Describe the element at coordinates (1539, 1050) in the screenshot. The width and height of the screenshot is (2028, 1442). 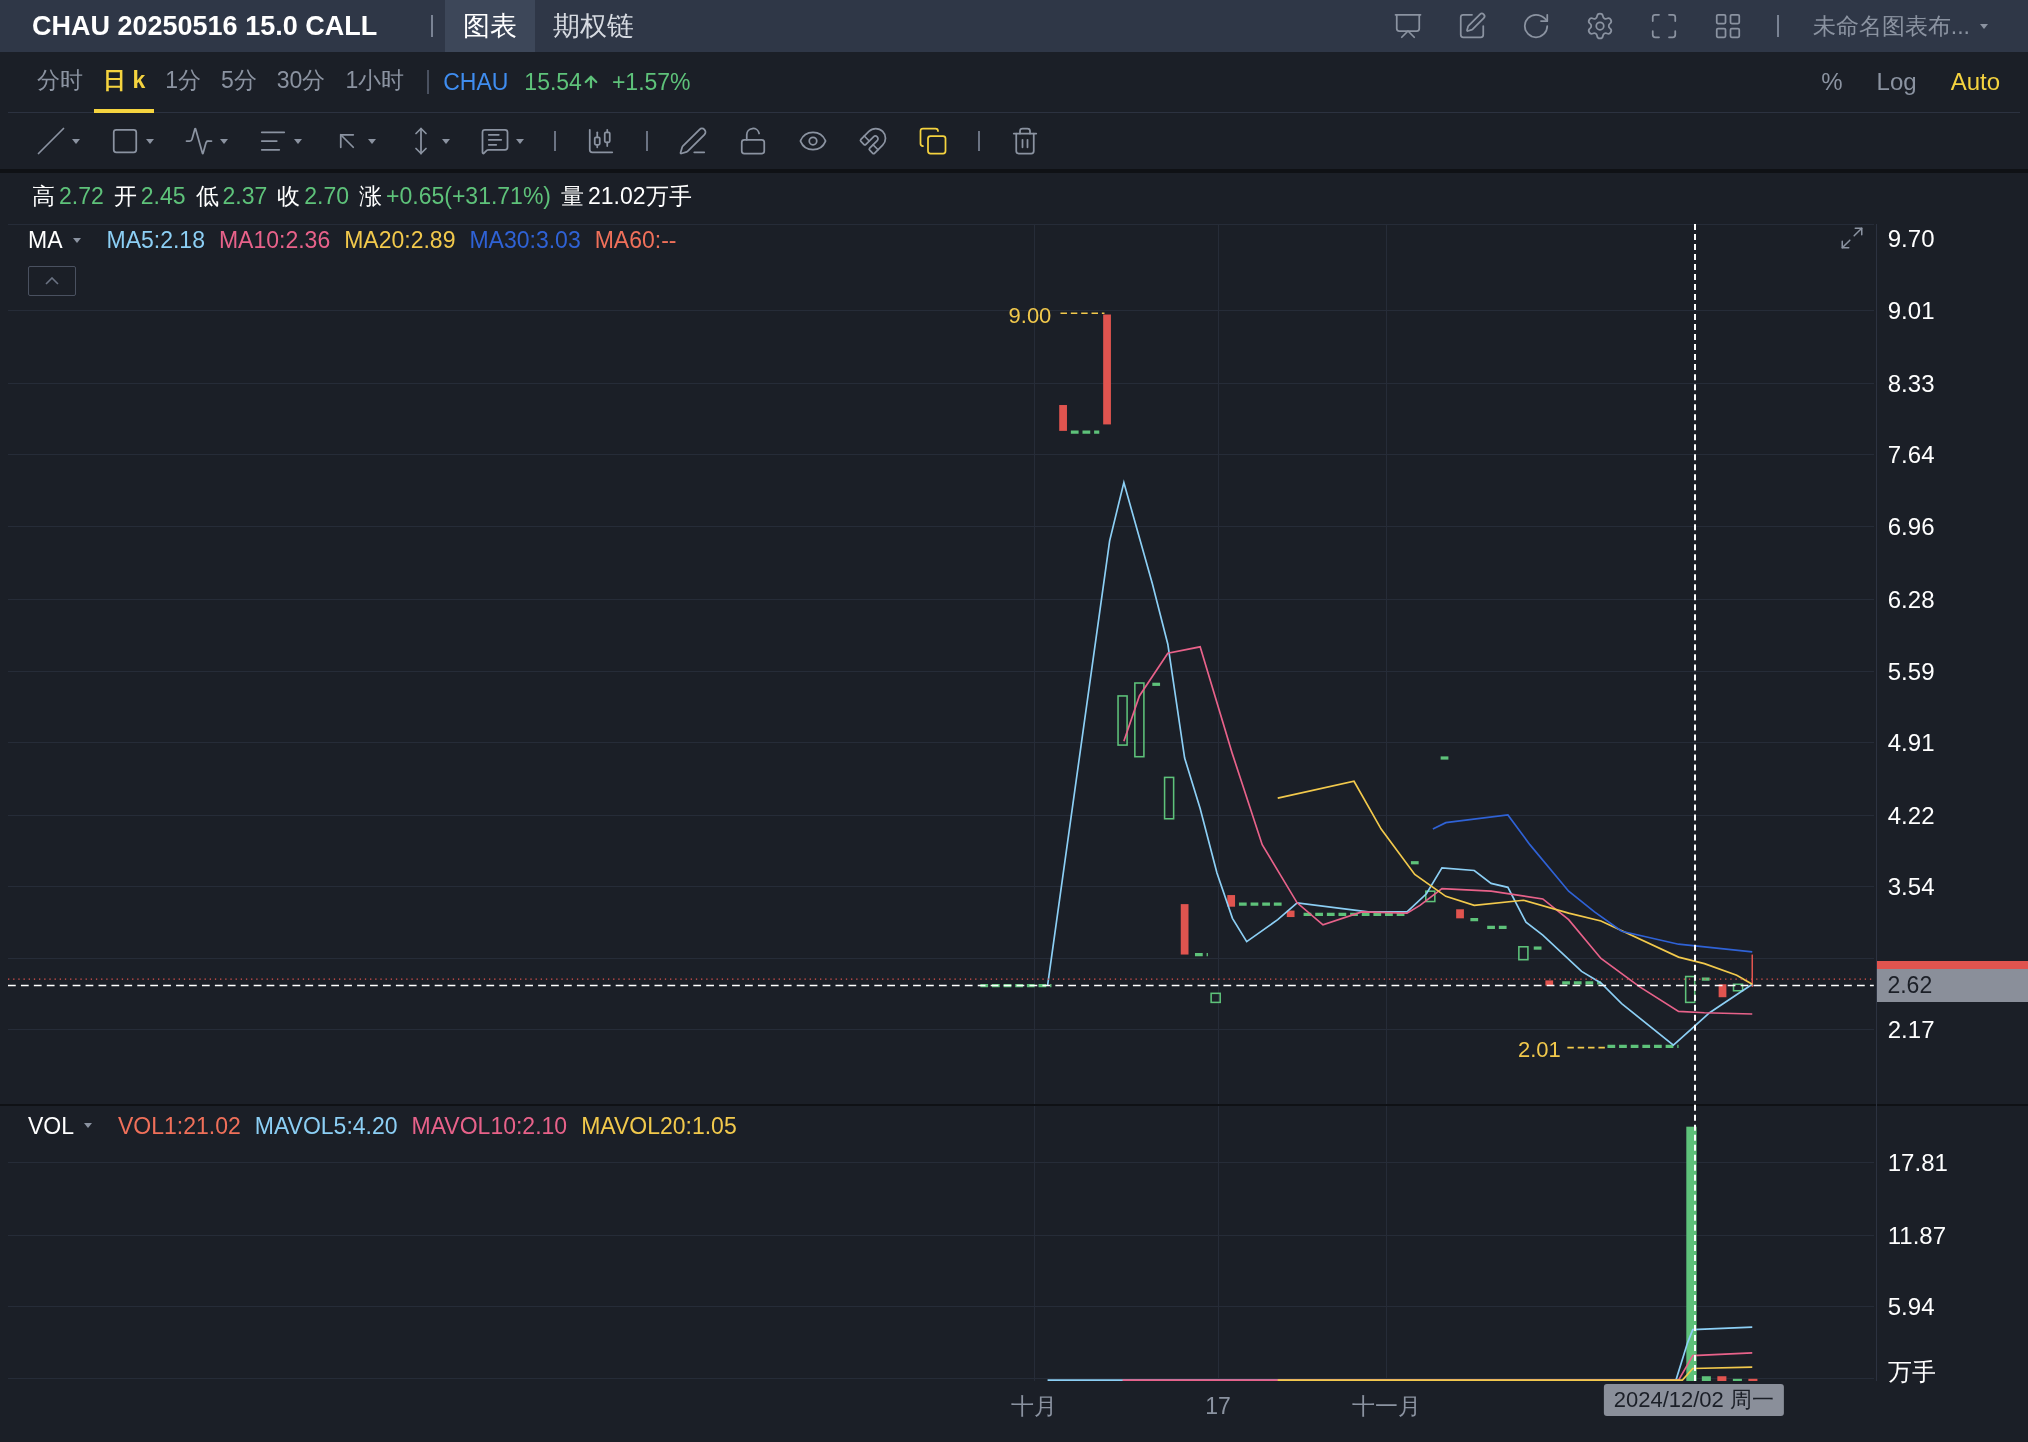
I see `low-marker: 2.01` at that location.